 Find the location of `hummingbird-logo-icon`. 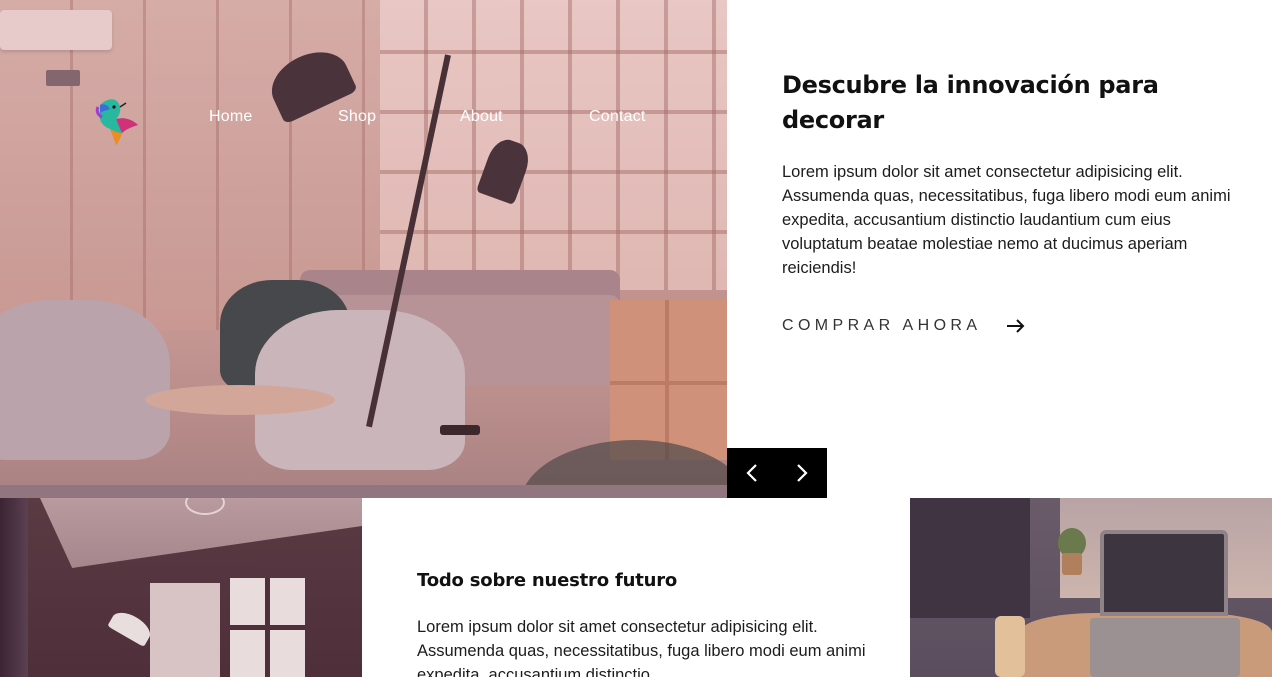

hummingbird-logo-icon is located at coordinates (119, 119).